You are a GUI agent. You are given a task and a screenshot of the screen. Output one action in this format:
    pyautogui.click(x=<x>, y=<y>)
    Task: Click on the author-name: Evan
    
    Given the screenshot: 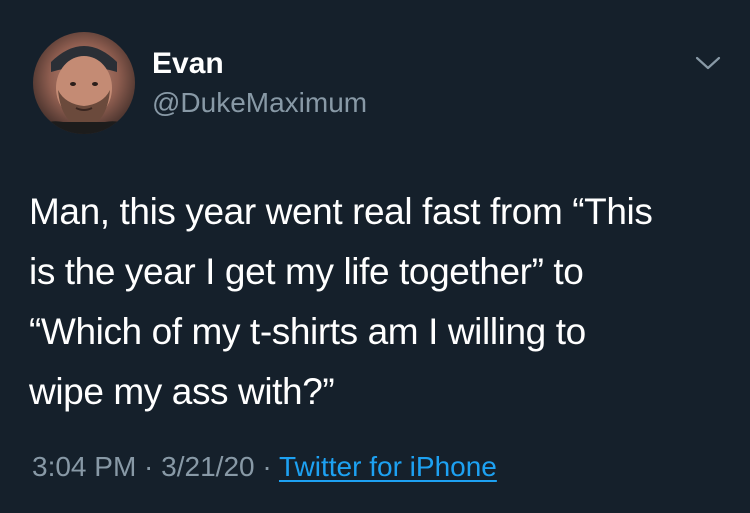 What is the action you would take?
    pyautogui.click(x=188, y=64)
    